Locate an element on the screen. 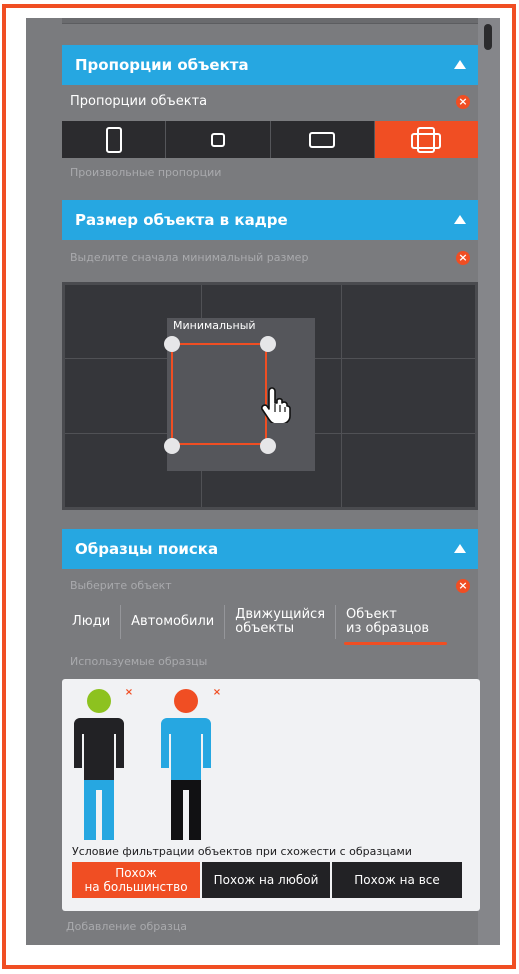 Image resolution: width=519 pixels, height=974 pixels. proportion-free-button is located at coordinates (426, 139).